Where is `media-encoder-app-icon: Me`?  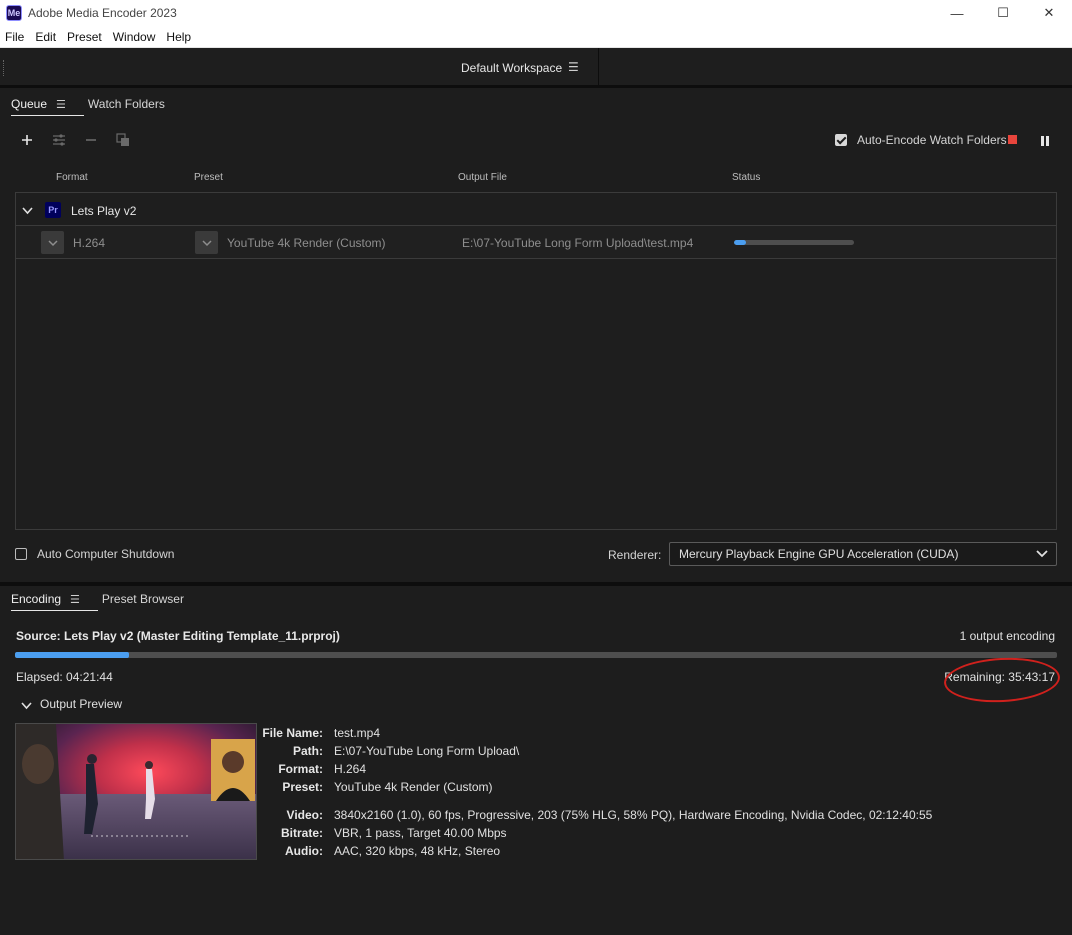 media-encoder-app-icon: Me is located at coordinates (14, 13).